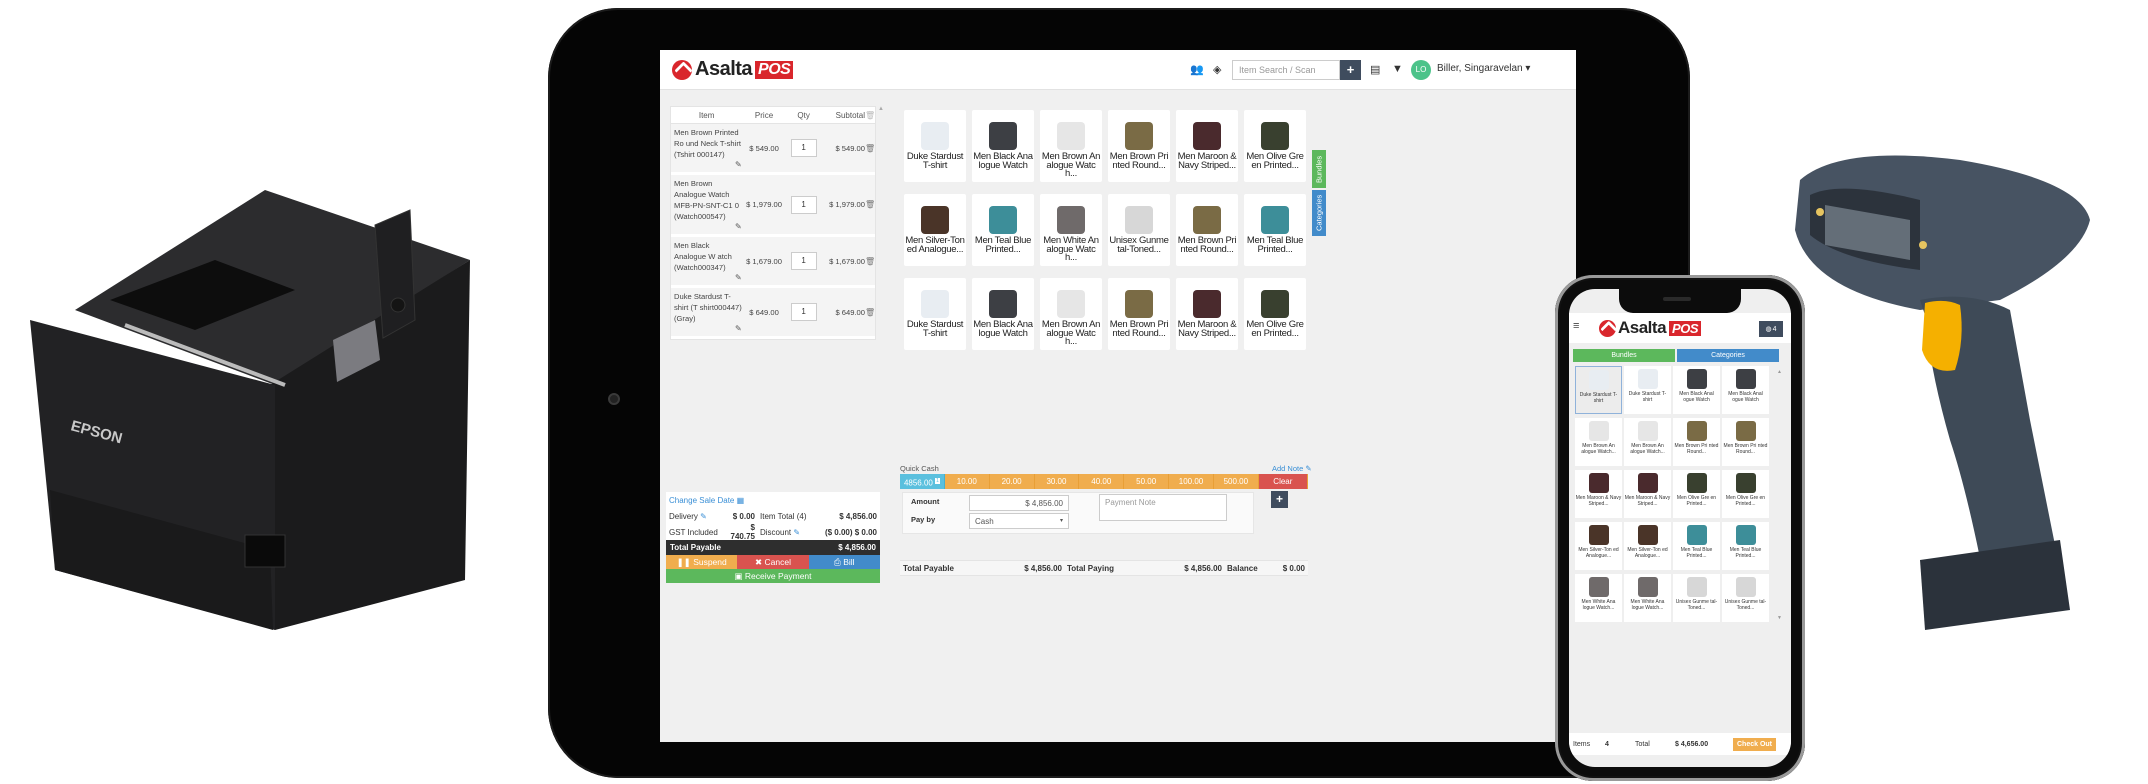 This screenshot has height=784, width=2148. I want to click on app-logo: Asalta POS, so click(733, 69).